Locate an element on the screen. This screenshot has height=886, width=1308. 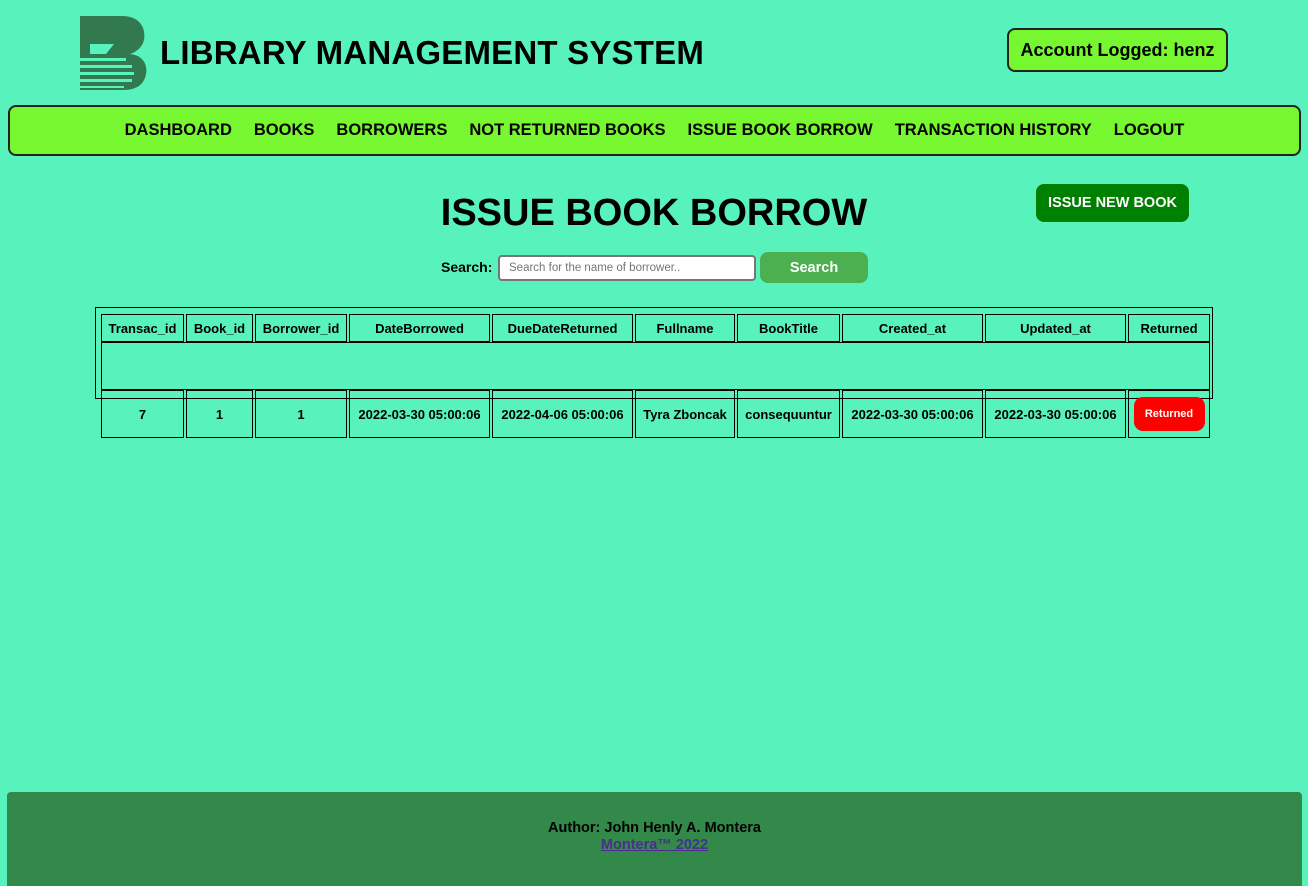
column-header-updated-at: Updated_at is located at coordinates (1055, 328).